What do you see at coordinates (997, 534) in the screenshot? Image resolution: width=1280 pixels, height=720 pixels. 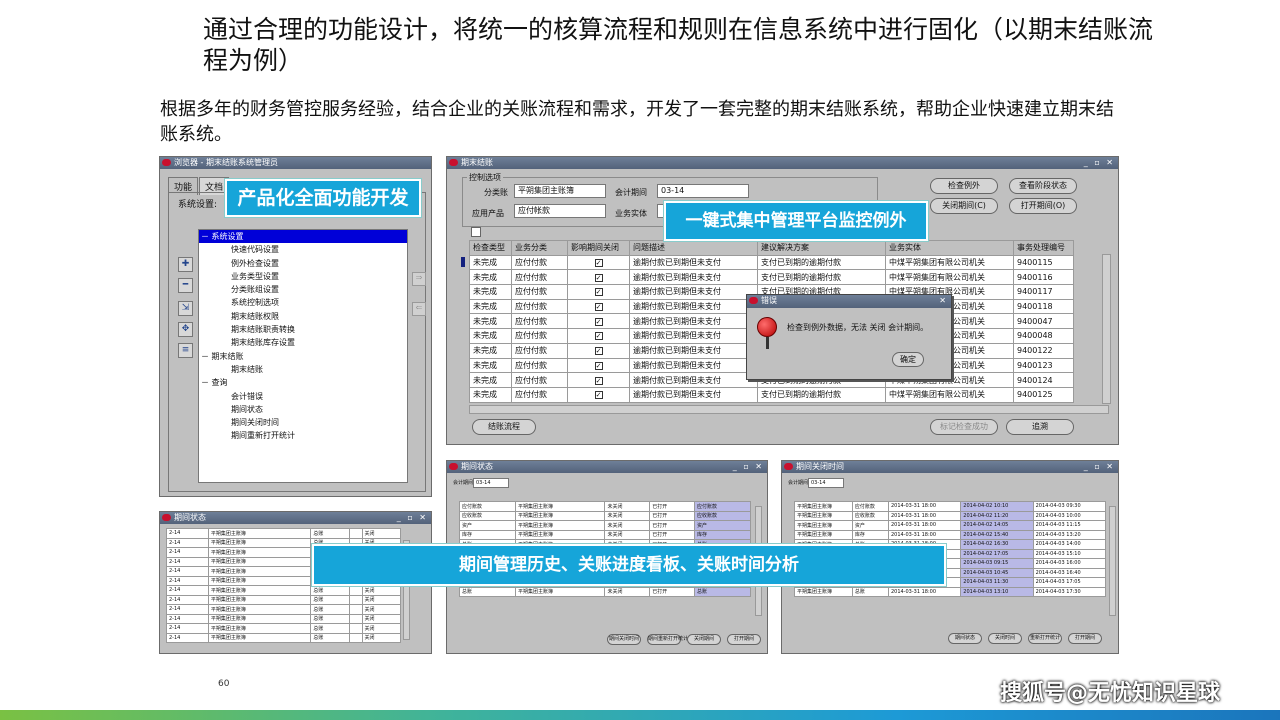 I see `table-cell: 2014-04-02 15:40` at bounding box center [997, 534].